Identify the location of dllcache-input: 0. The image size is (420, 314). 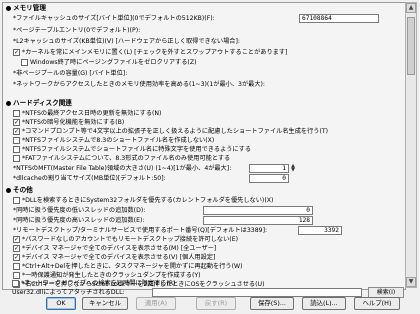
(269, 178).